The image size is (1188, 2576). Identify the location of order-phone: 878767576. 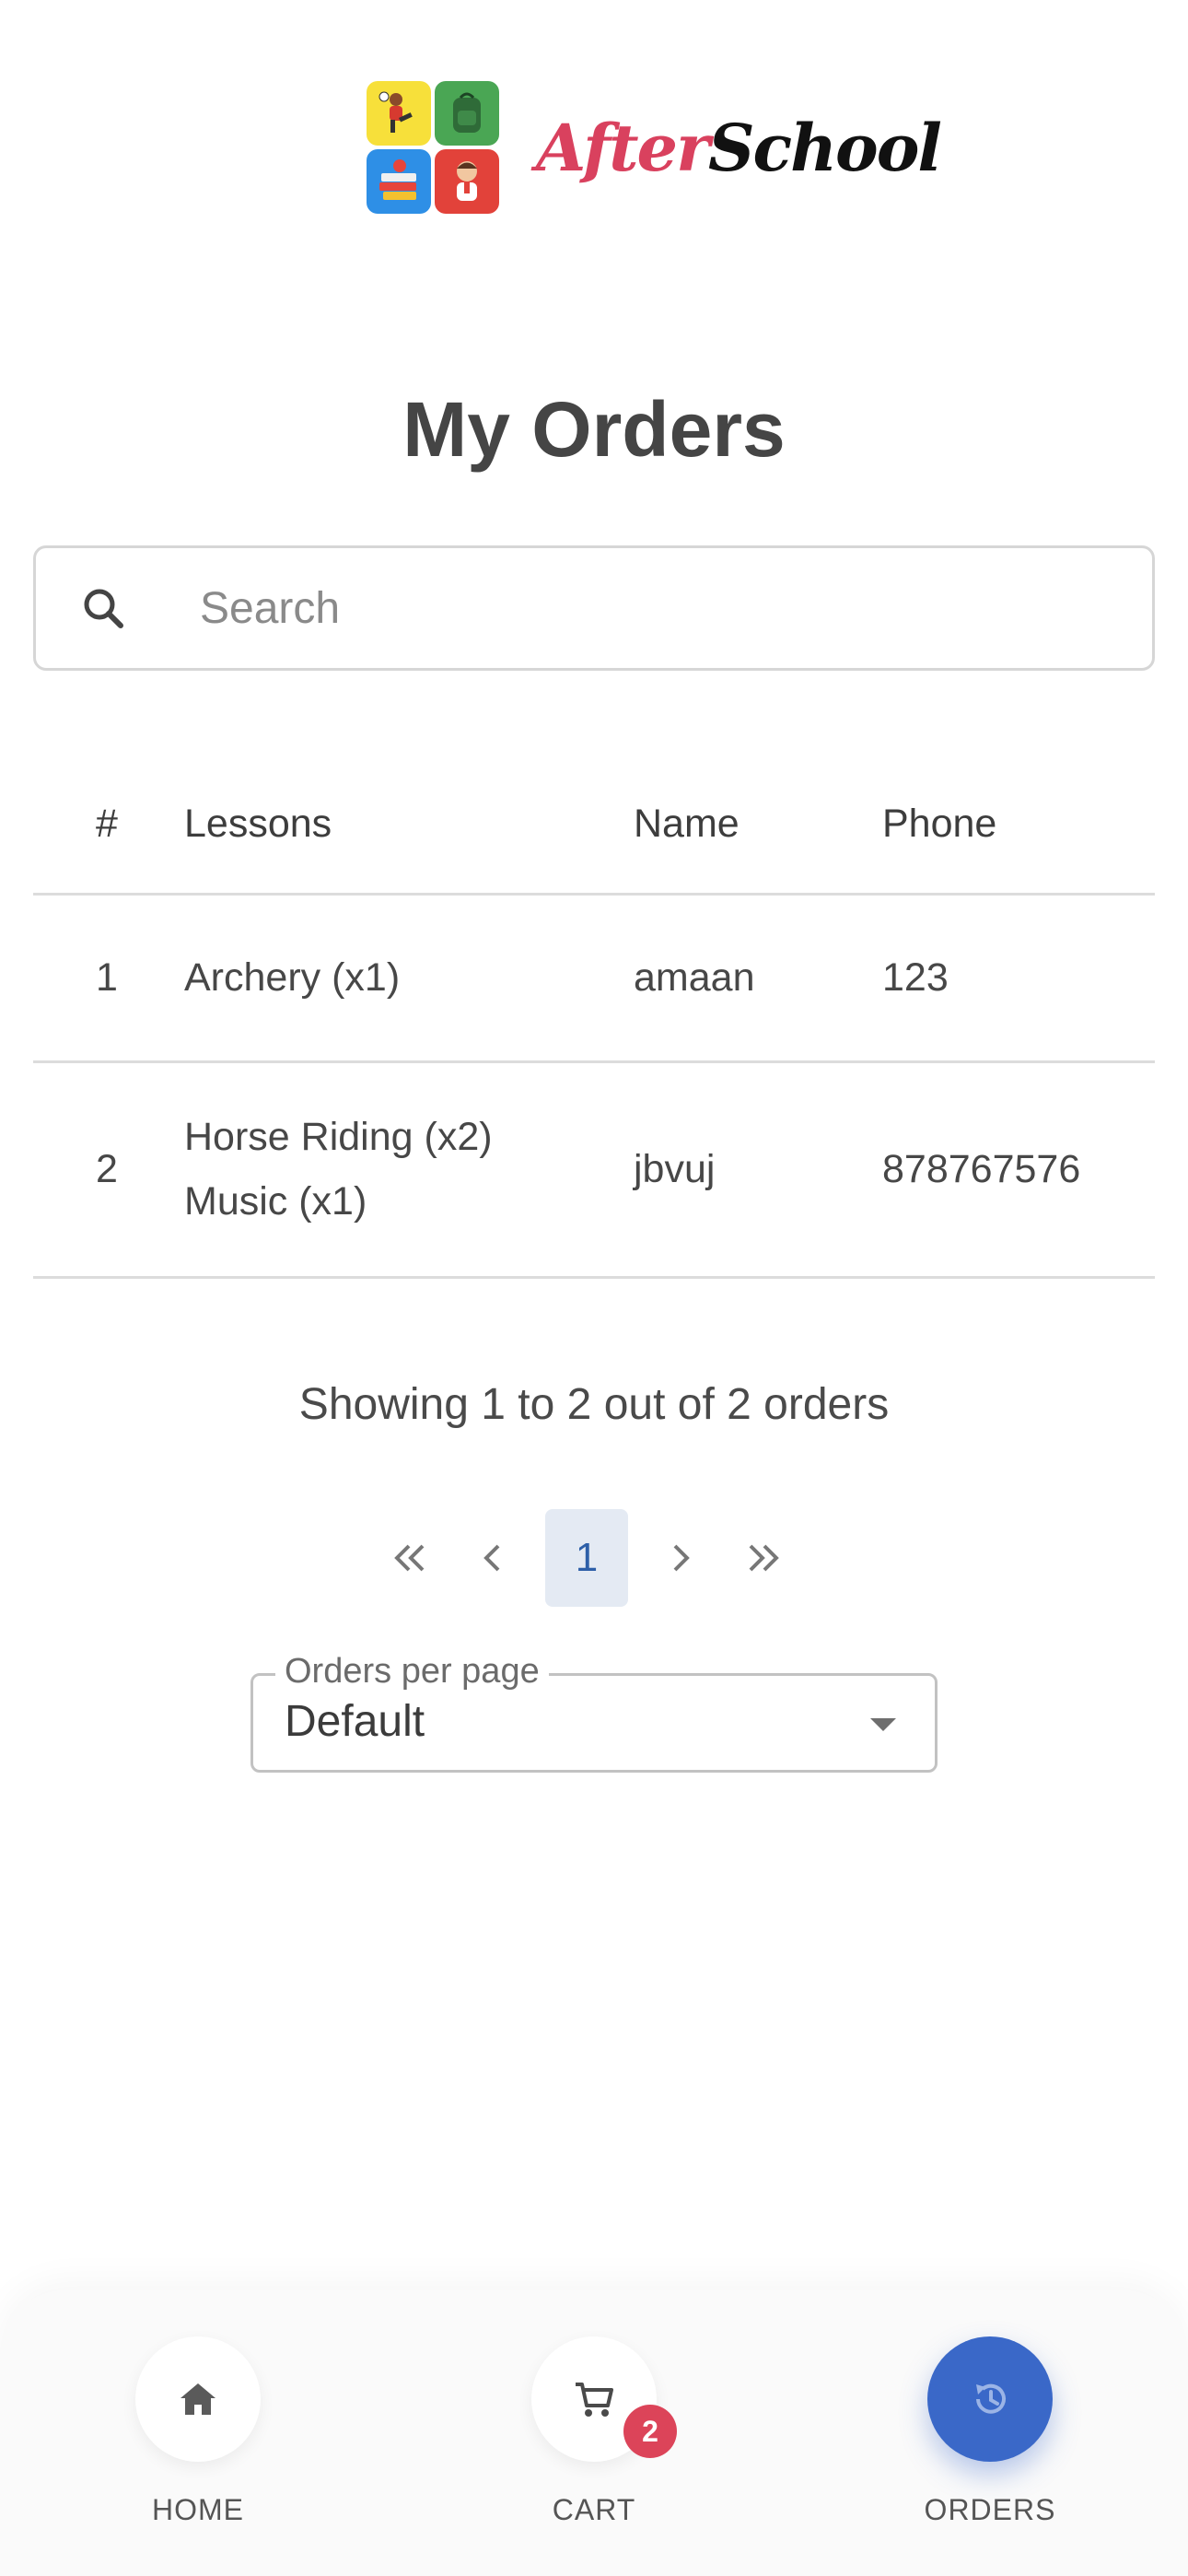
(1019, 1170).